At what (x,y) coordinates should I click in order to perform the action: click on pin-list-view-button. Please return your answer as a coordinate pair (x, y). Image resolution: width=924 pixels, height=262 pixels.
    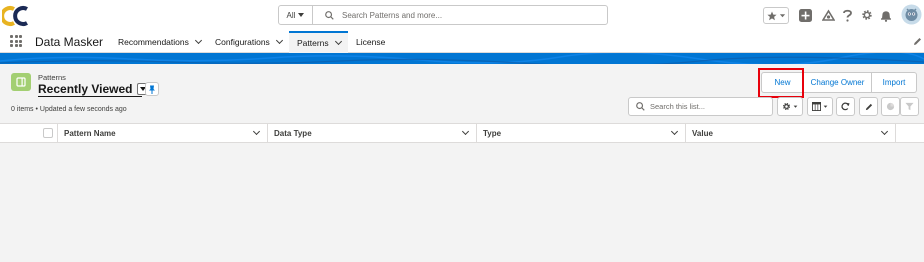
    Looking at the image, I should click on (152, 89).